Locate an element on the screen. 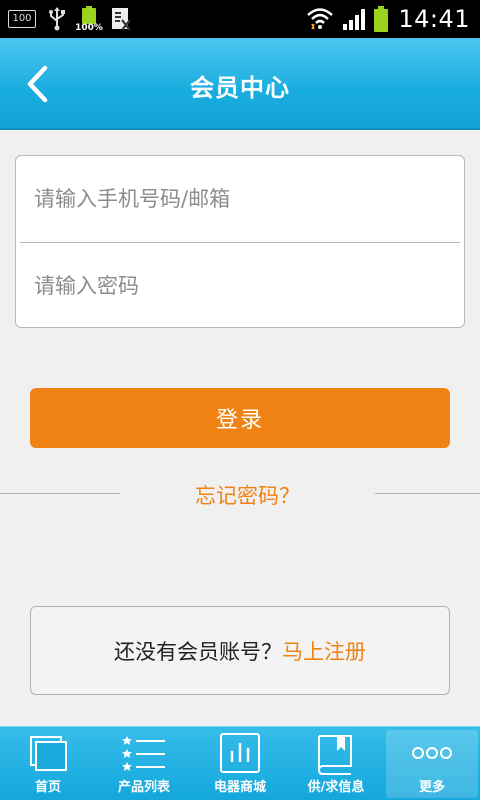 Image resolution: width=480 pixels, height=800 pixels. home-icon is located at coordinates (48, 753).